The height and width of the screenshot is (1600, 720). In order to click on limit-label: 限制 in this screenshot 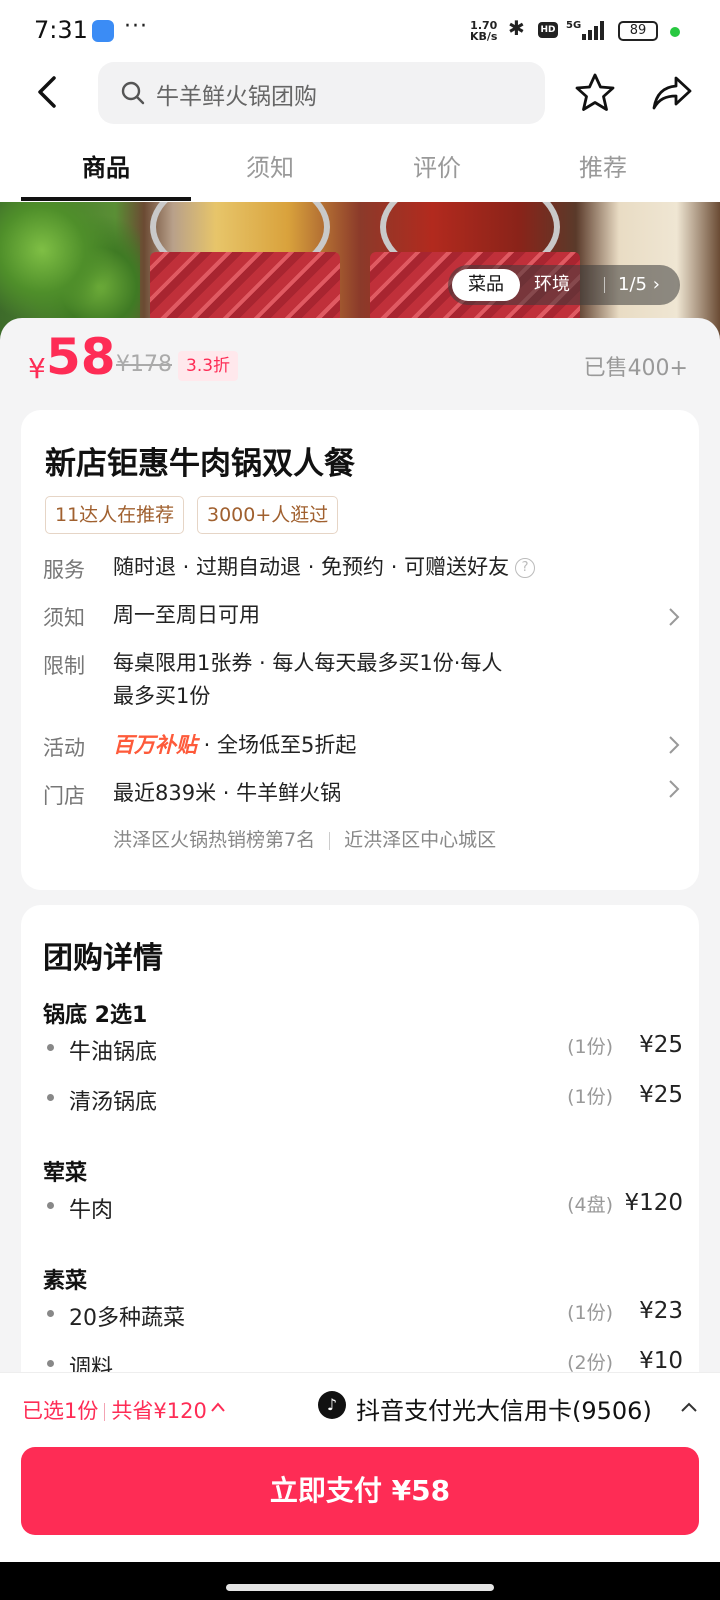, I will do `click(64, 666)`.